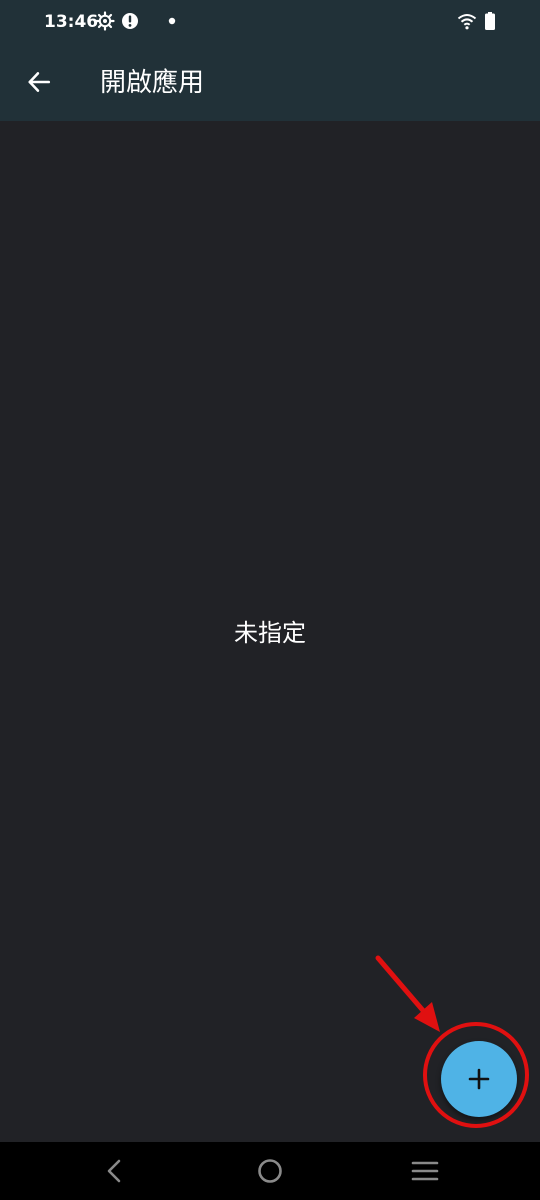  I want to click on home-nav-icon, so click(270, 1171).